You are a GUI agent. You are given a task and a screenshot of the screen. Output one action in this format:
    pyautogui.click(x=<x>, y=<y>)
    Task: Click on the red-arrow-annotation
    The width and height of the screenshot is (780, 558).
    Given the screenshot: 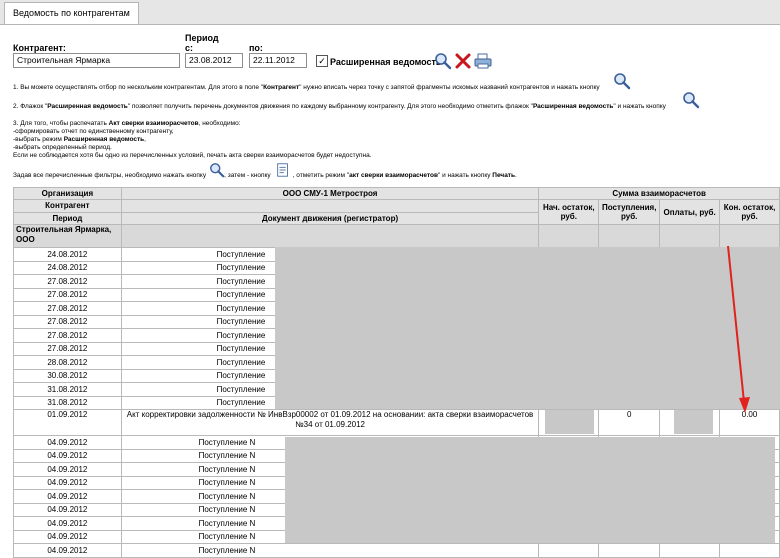 What is the action you would take?
    pyautogui.click(x=738, y=329)
    